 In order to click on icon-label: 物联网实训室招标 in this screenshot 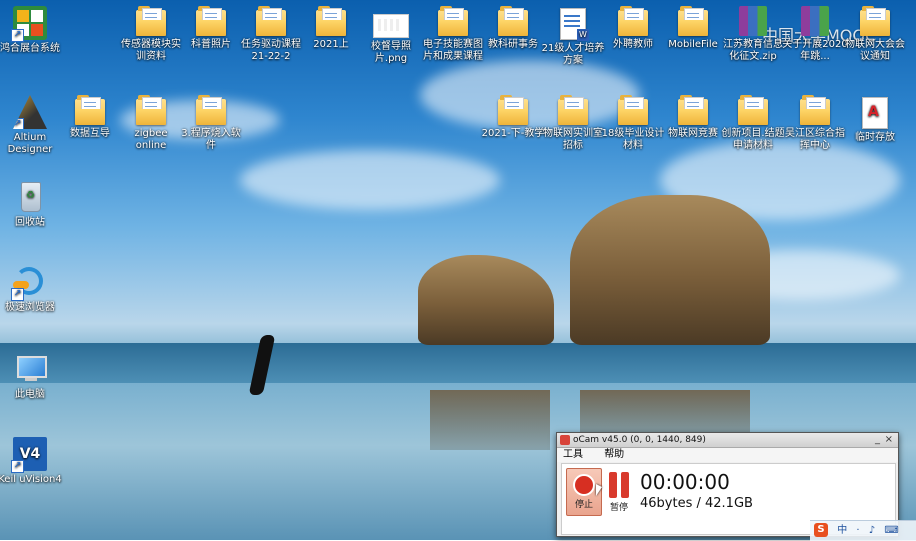, I will do `click(573, 139)`.